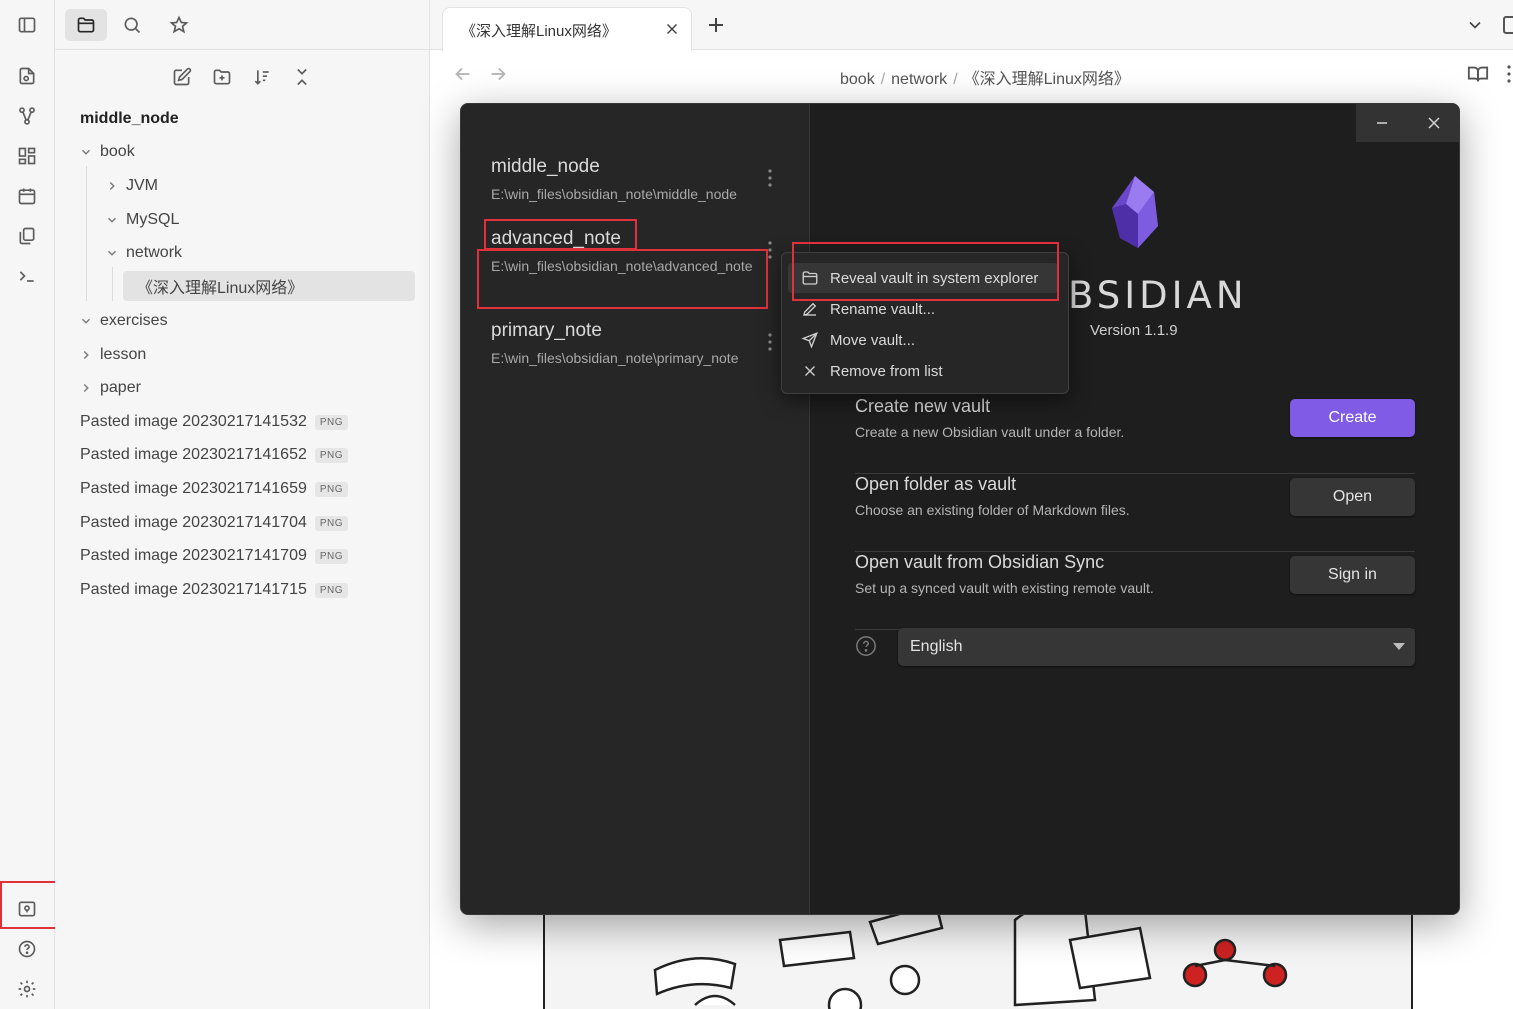 The width and height of the screenshot is (1513, 1009). I want to click on sort-button, so click(262, 77).